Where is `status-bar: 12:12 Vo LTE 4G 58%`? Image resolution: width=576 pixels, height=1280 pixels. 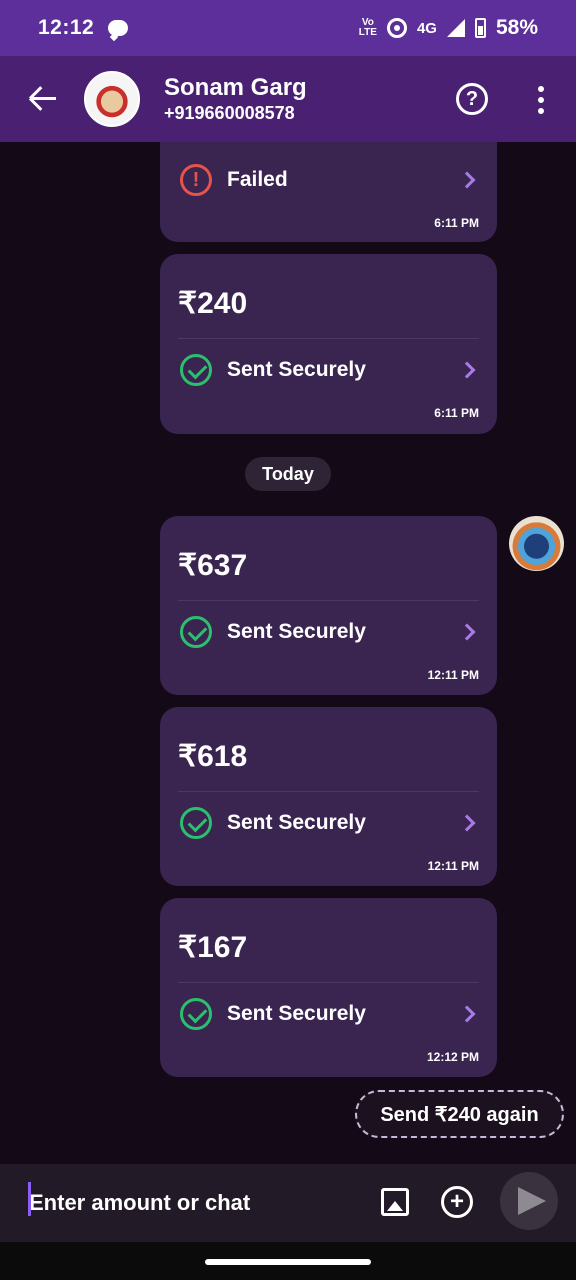 status-bar: 12:12 Vo LTE 4G 58% is located at coordinates (288, 28).